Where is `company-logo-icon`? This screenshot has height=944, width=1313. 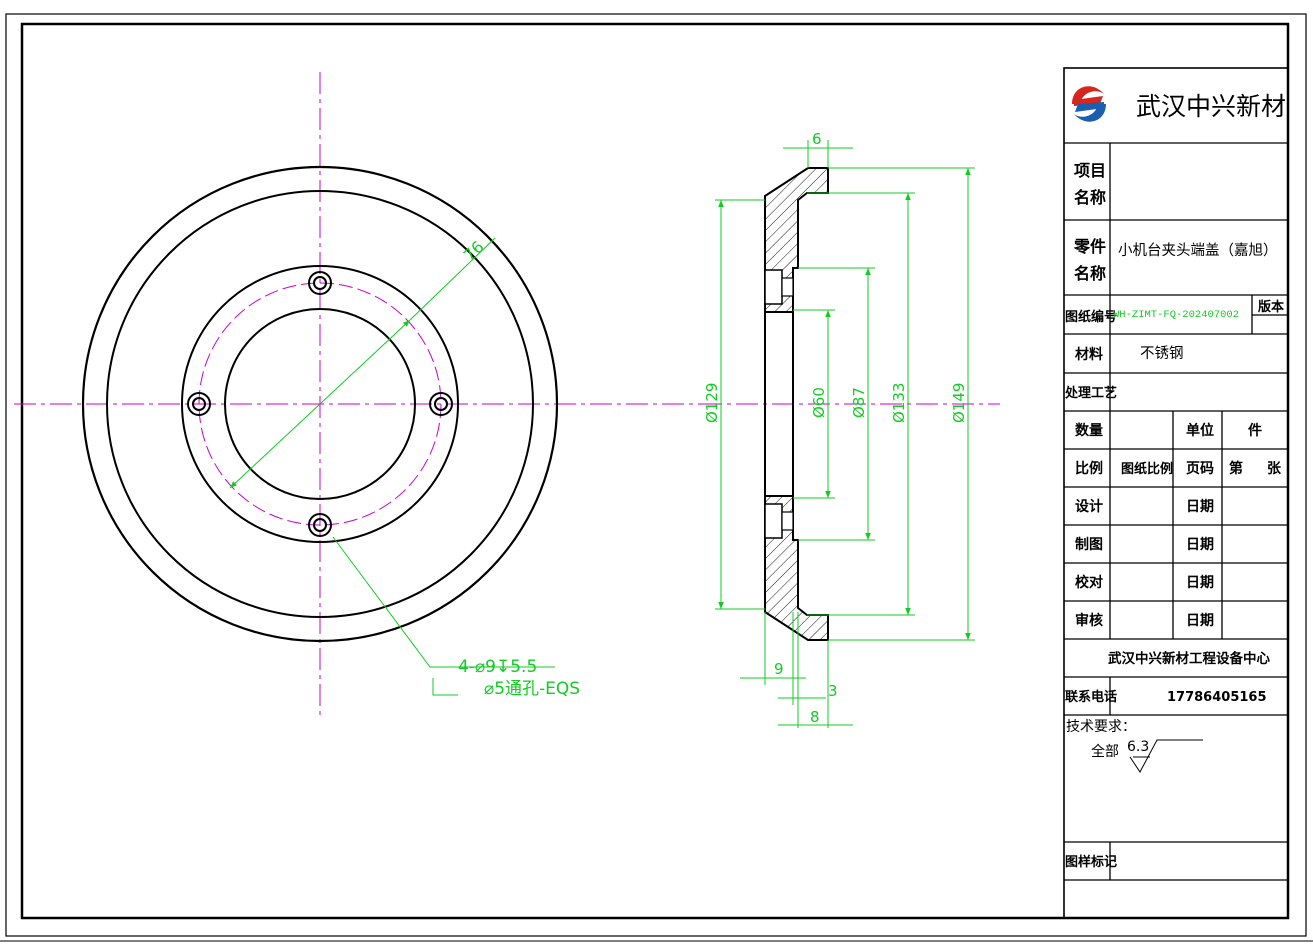
company-logo-icon is located at coordinates (1089, 104).